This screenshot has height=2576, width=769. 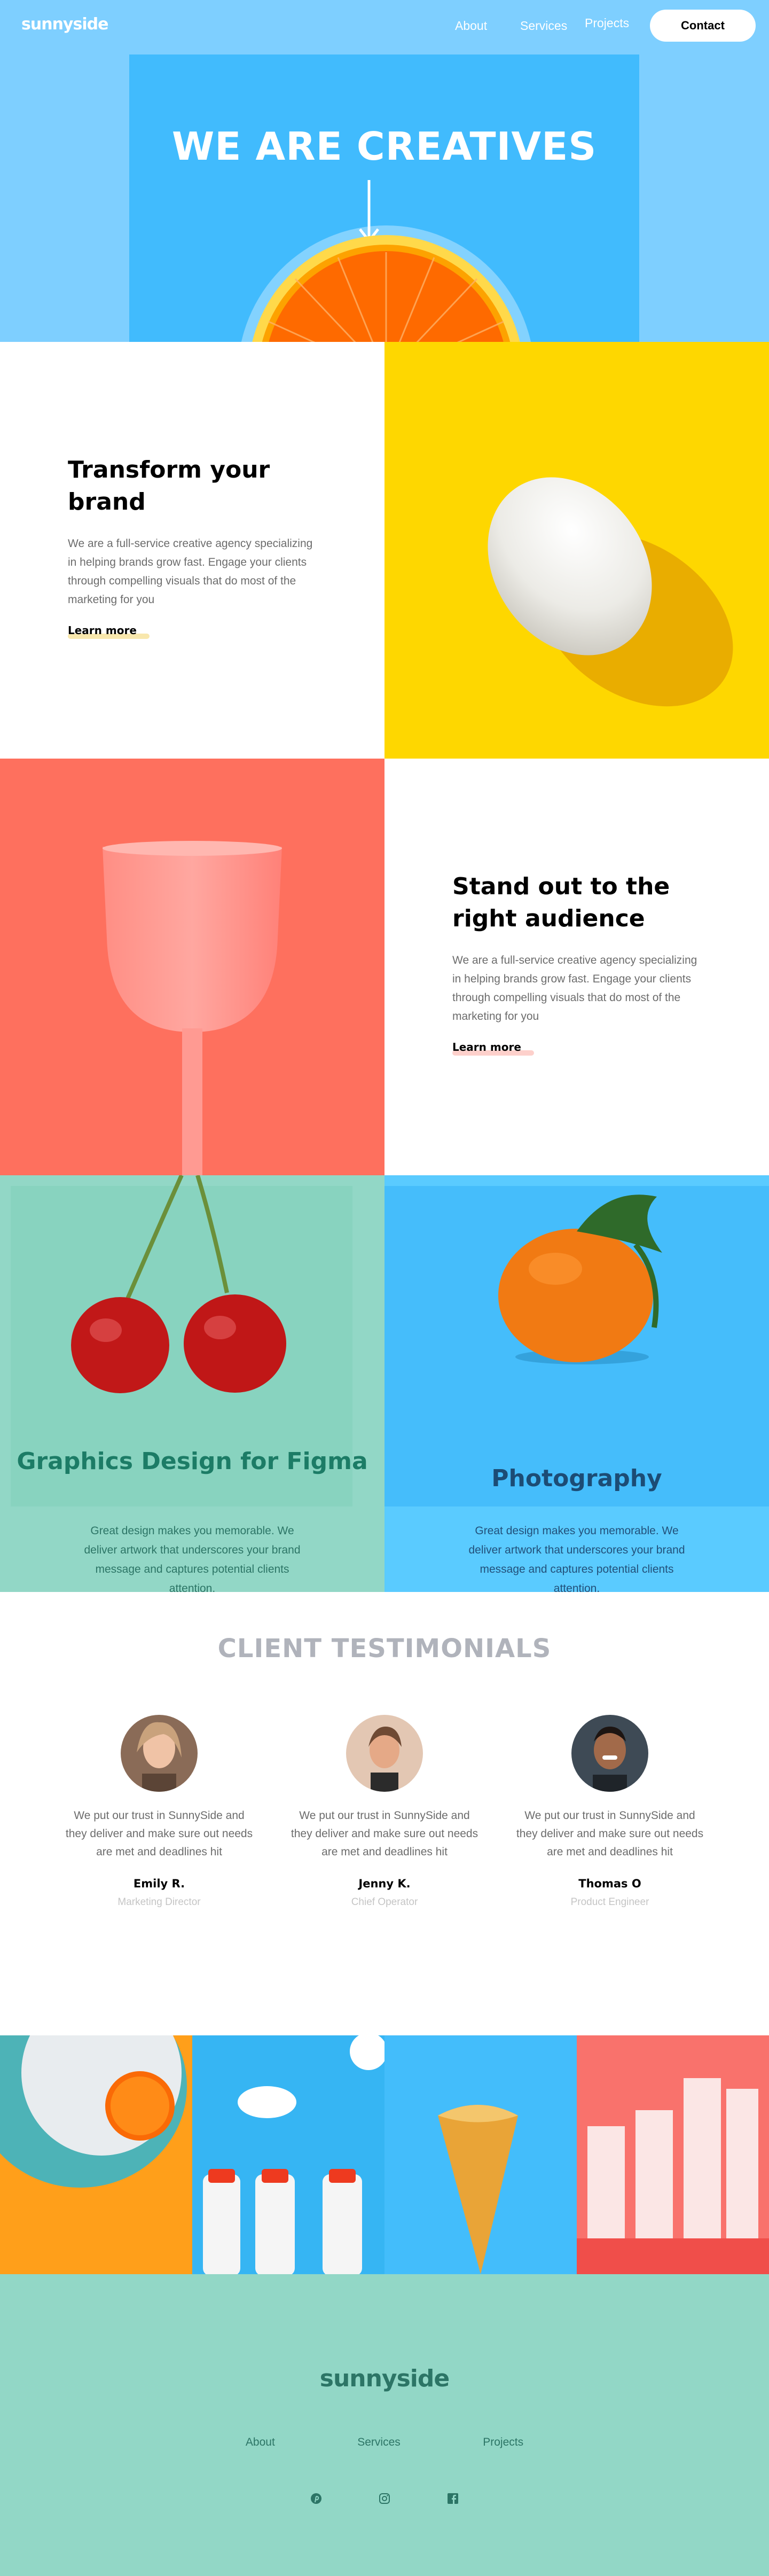 What do you see at coordinates (384, 146) in the screenshot?
I see `hero-title: WE ARE CREATIVES` at bounding box center [384, 146].